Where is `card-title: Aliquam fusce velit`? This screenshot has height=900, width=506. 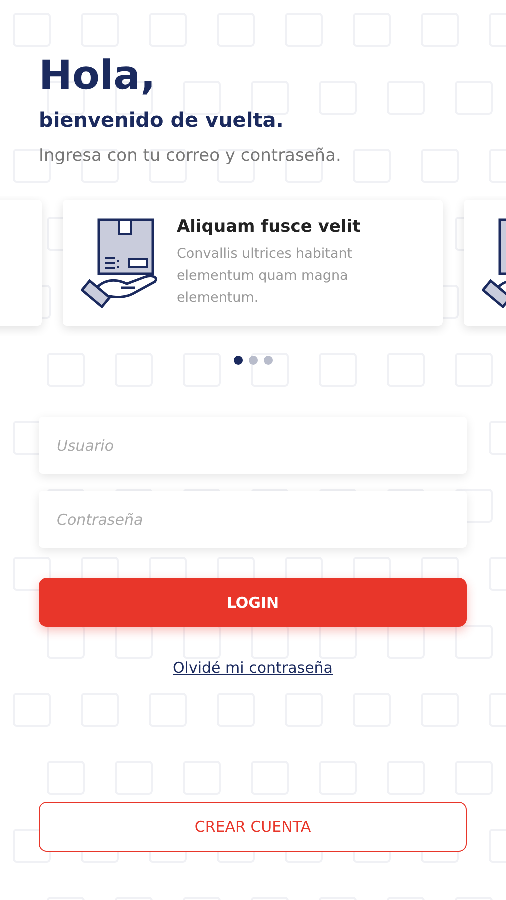 card-title: Aliquam fusce velit is located at coordinates (269, 227).